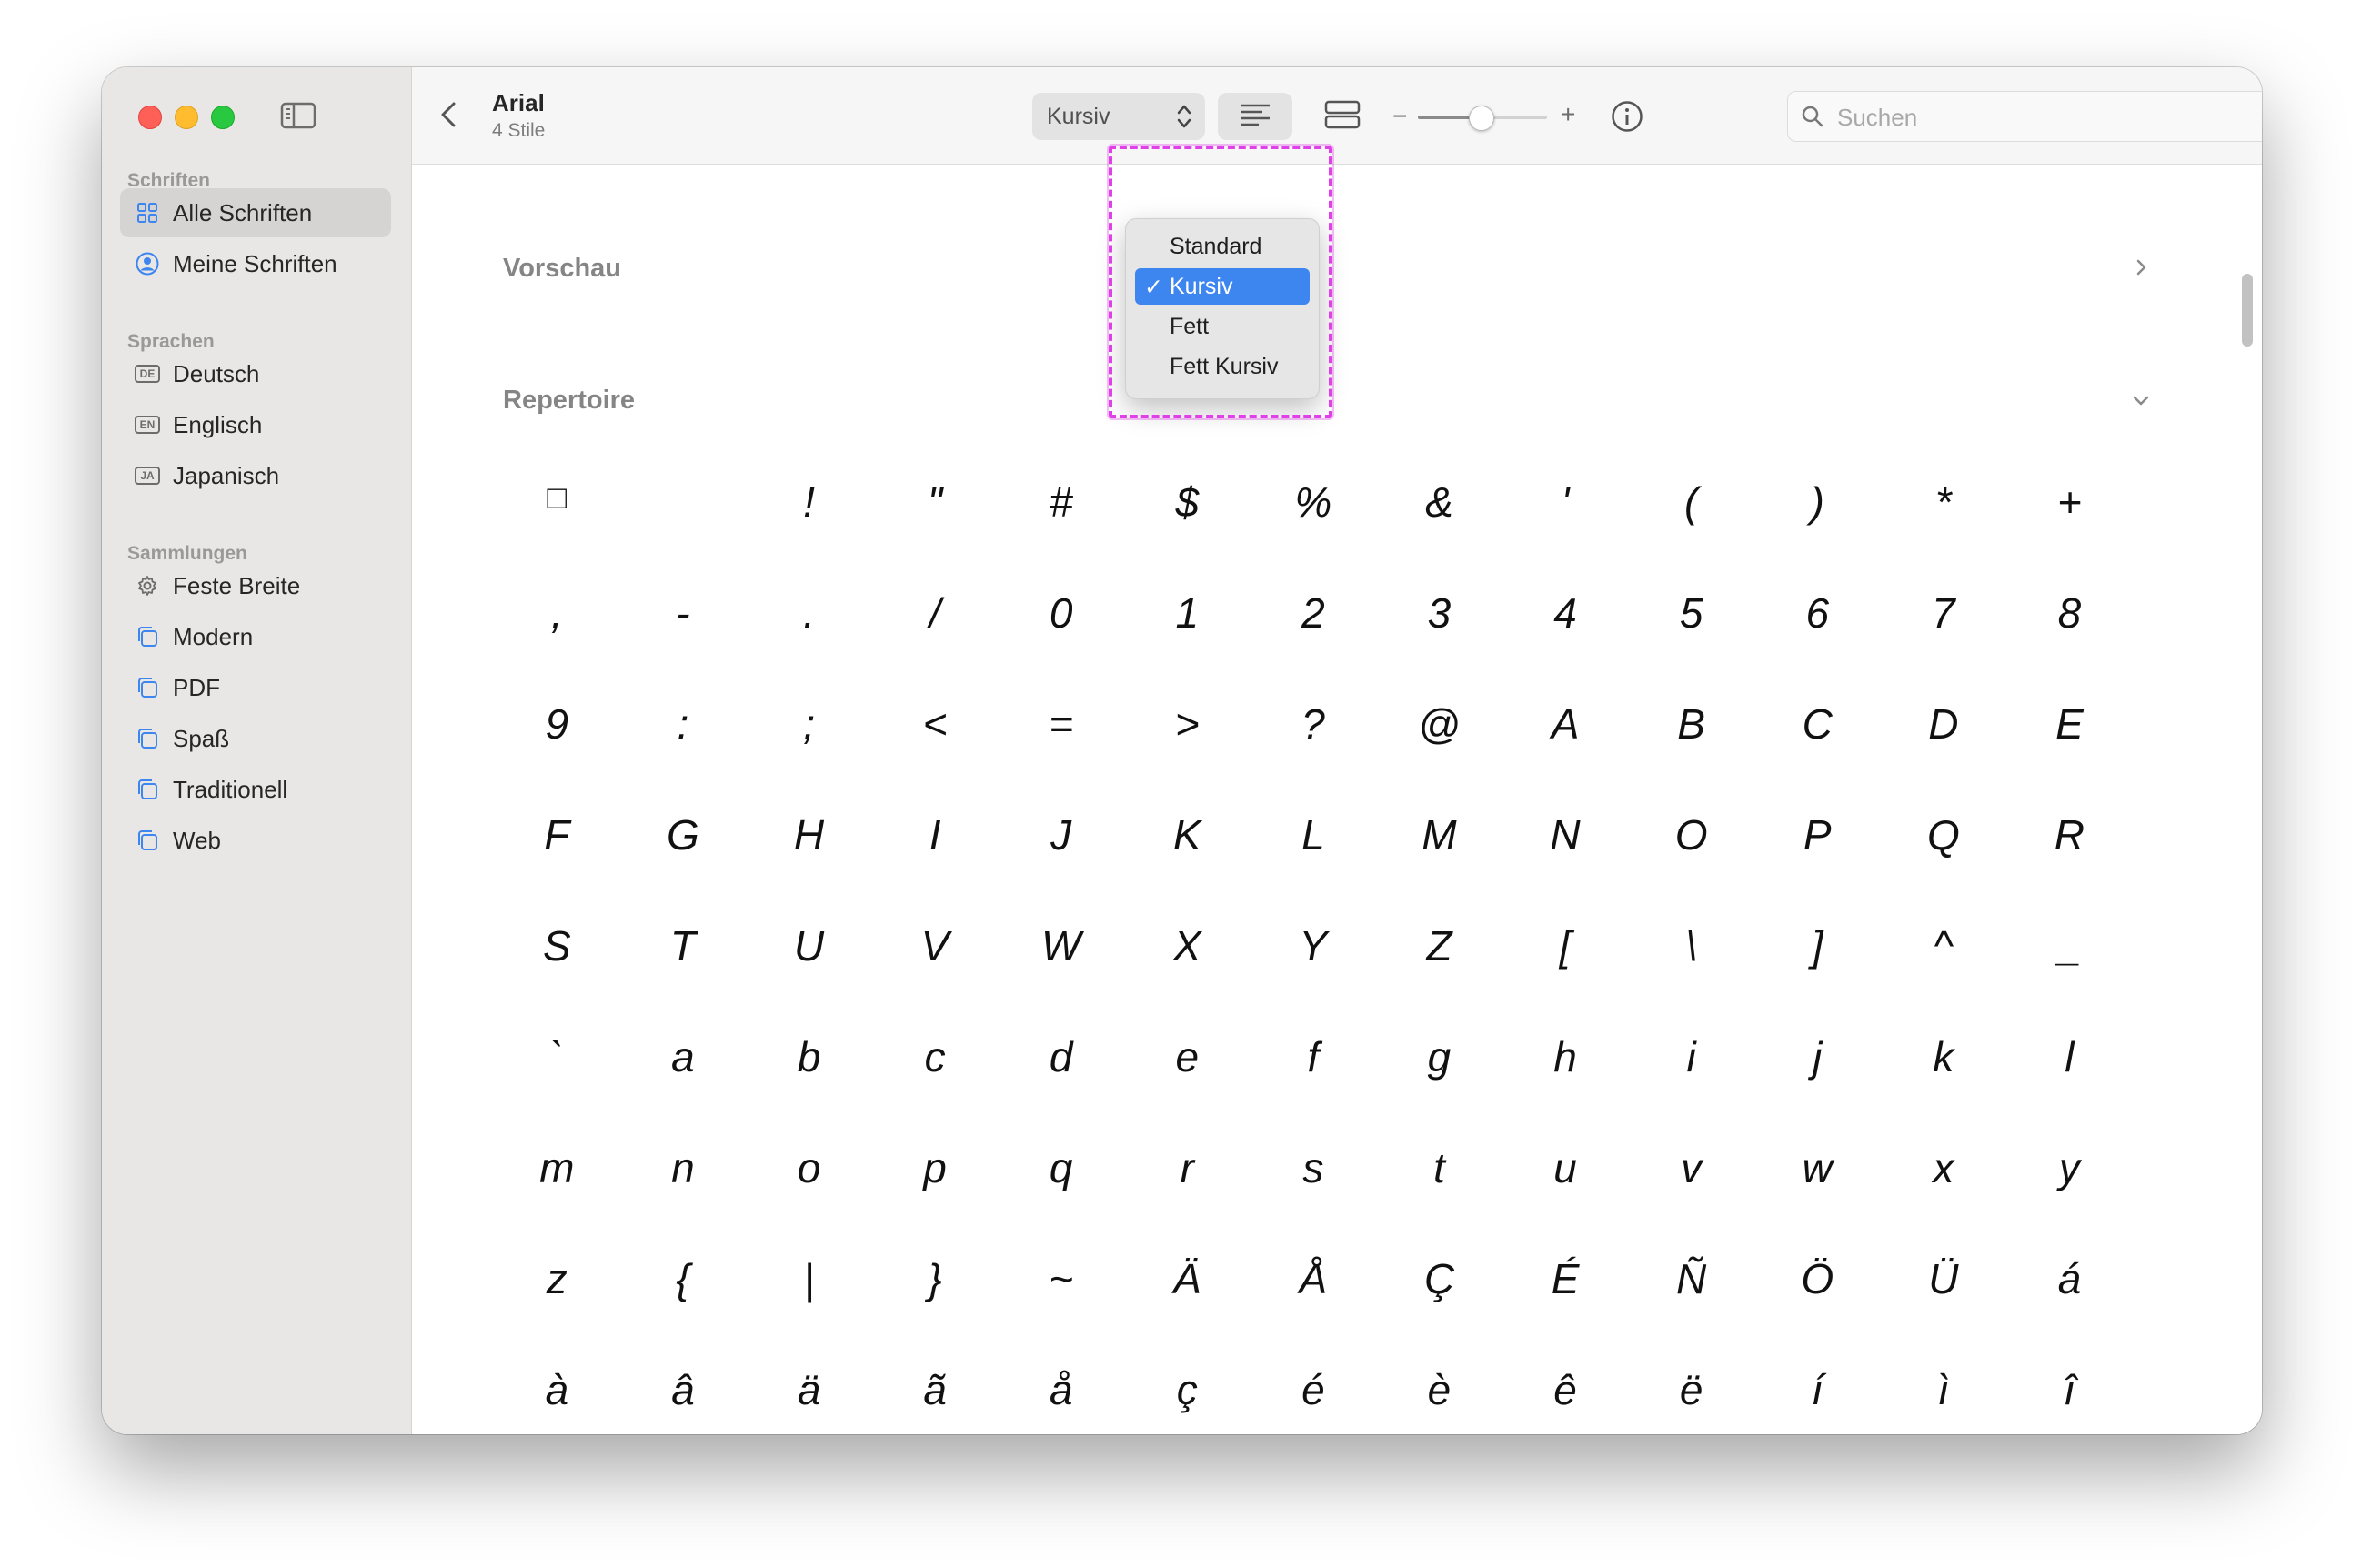 This screenshot has height=1568, width=2361. I want to click on back-chevron-icon, so click(448, 114).